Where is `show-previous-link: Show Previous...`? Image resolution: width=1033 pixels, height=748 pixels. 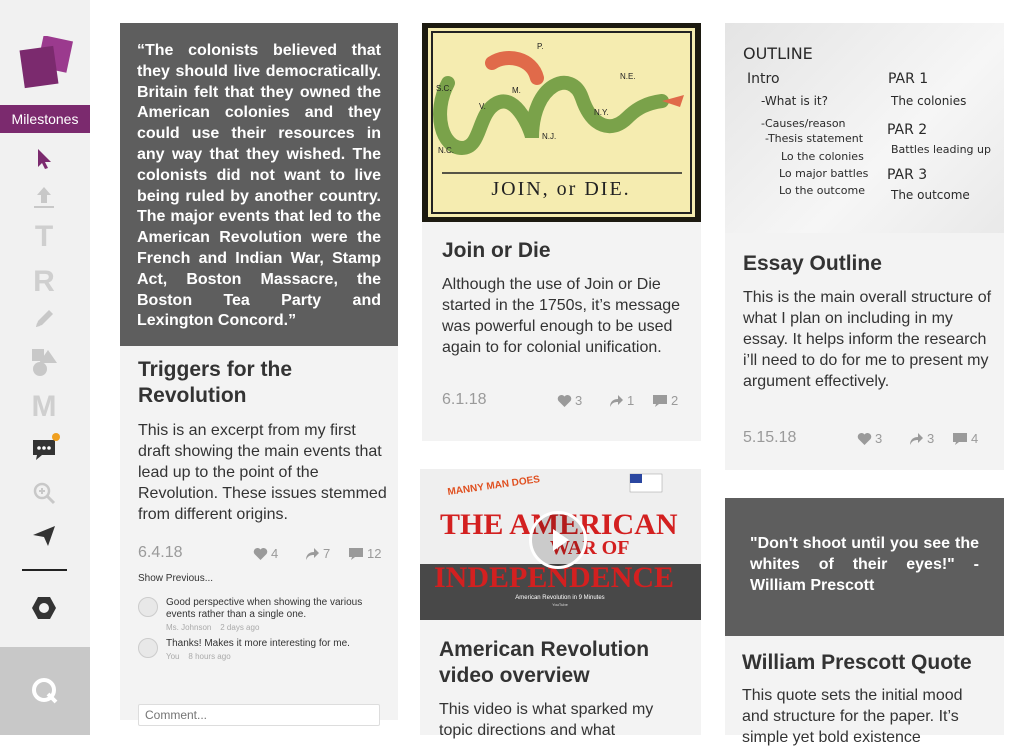
show-previous-link: Show Previous... is located at coordinates (175, 578).